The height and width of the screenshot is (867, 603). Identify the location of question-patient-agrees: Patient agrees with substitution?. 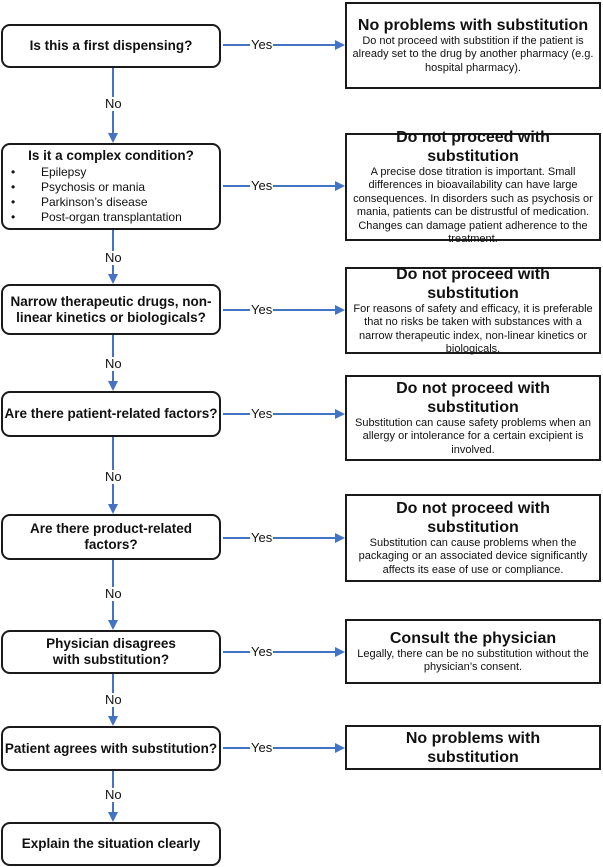
(111, 748).